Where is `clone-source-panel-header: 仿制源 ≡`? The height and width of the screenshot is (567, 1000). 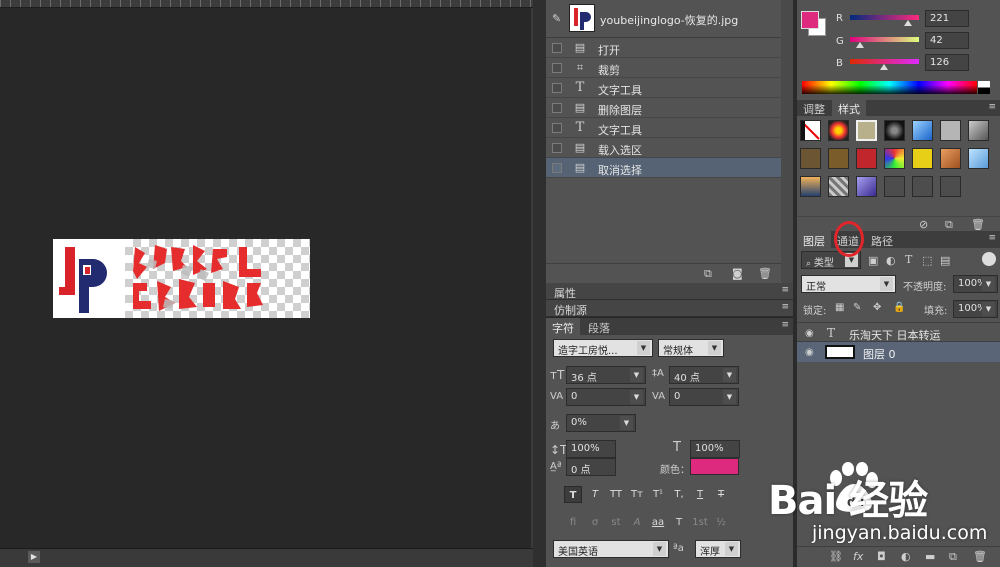 clone-source-panel-header: 仿制源 ≡ is located at coordinates (669, 308).